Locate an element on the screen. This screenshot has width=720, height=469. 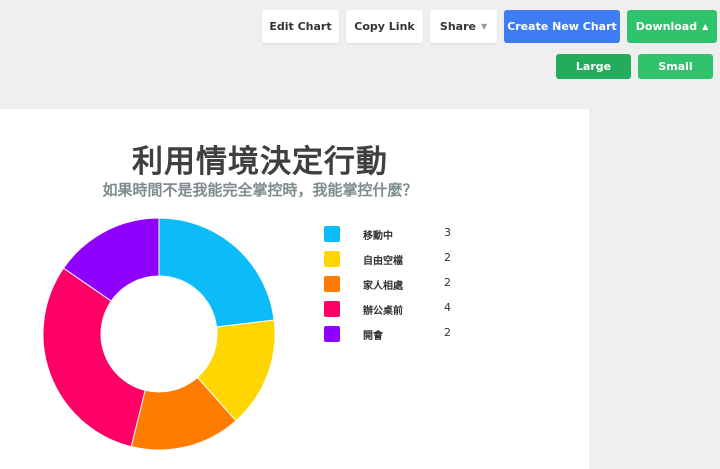
legend-value: 4 is located at coordinates (447, 307).